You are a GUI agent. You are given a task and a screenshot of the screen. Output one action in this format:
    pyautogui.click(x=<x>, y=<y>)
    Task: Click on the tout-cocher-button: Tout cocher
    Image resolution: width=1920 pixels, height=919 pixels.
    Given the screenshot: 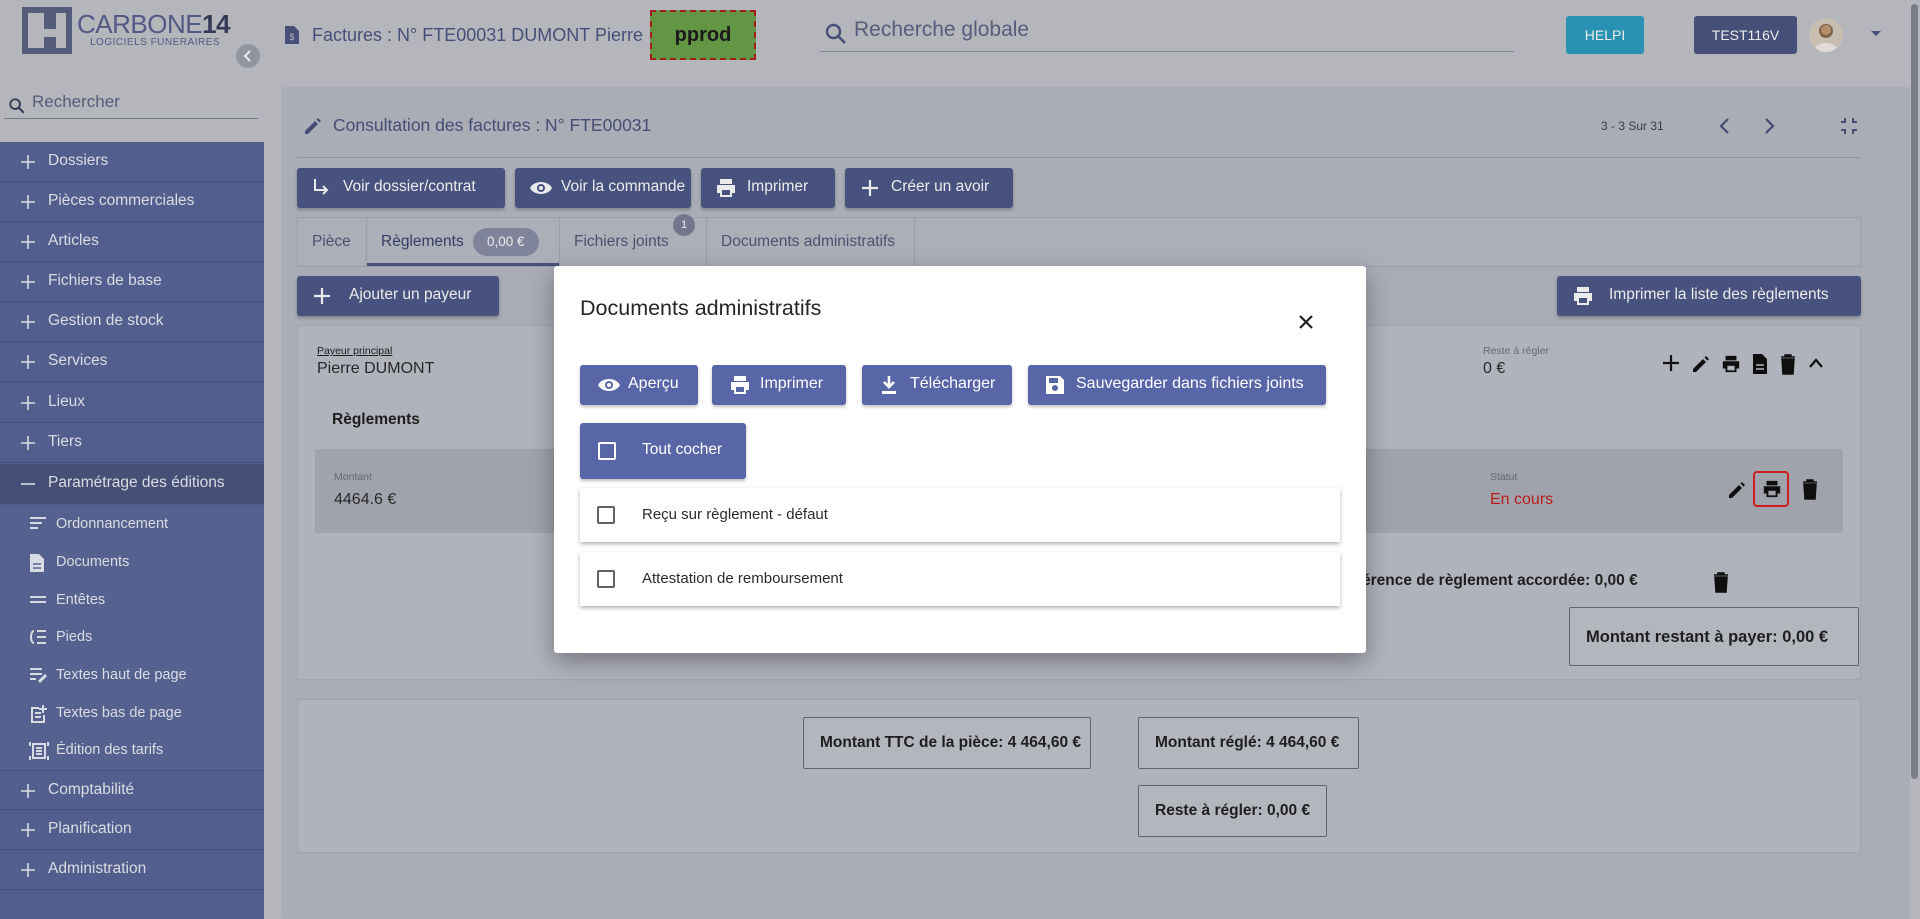 What is the action you would take?
    pyautogui.click(x=663, y=451)
    